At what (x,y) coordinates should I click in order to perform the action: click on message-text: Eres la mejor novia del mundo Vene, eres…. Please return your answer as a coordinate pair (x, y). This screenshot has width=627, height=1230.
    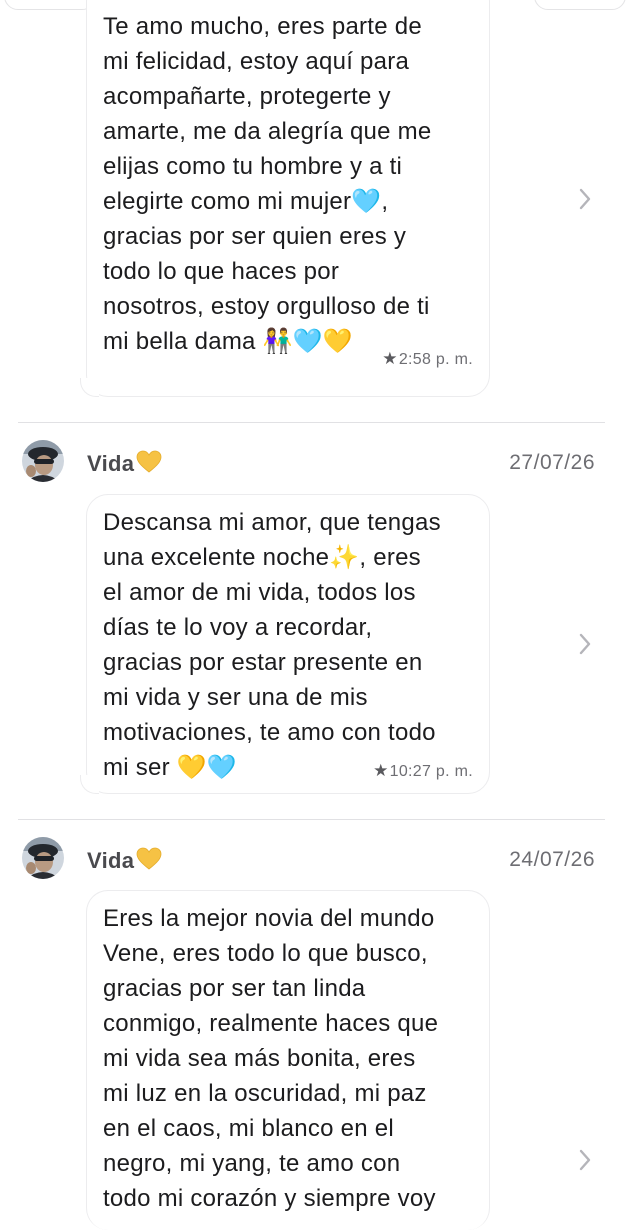
    Looking at the image, I should click on (271, 1058).